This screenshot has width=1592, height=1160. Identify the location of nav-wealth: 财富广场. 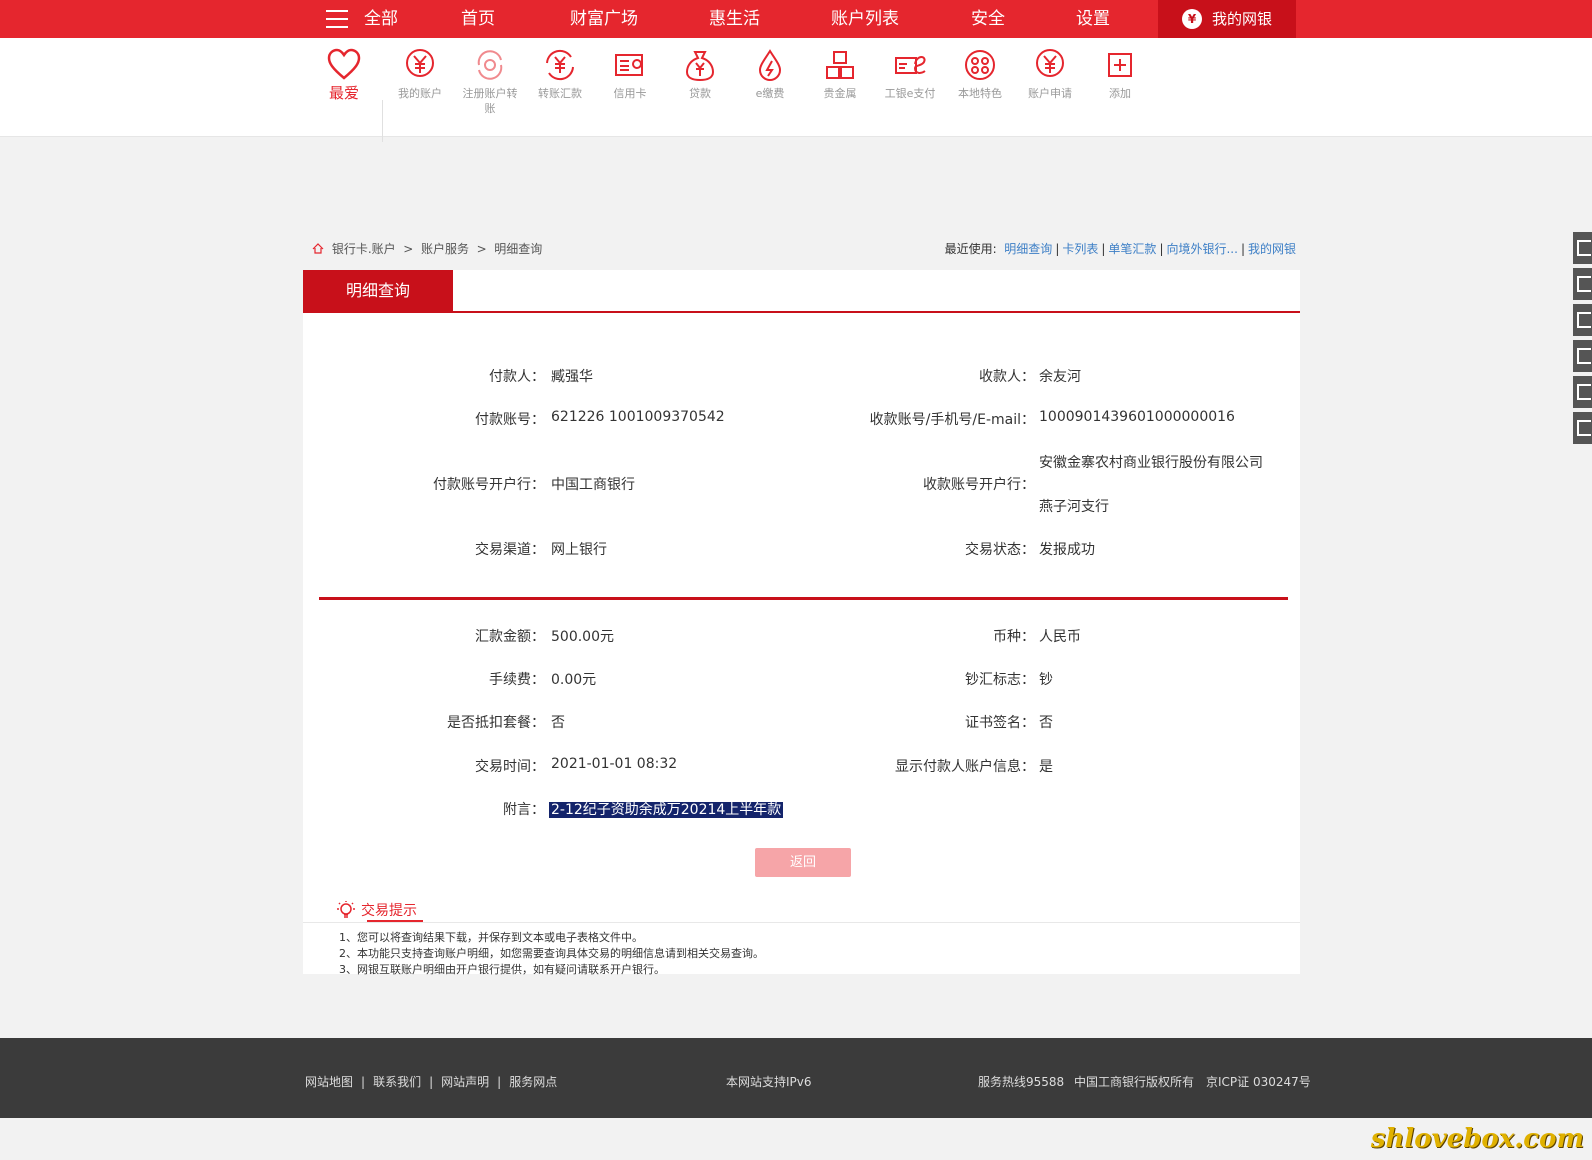
(604, 19).